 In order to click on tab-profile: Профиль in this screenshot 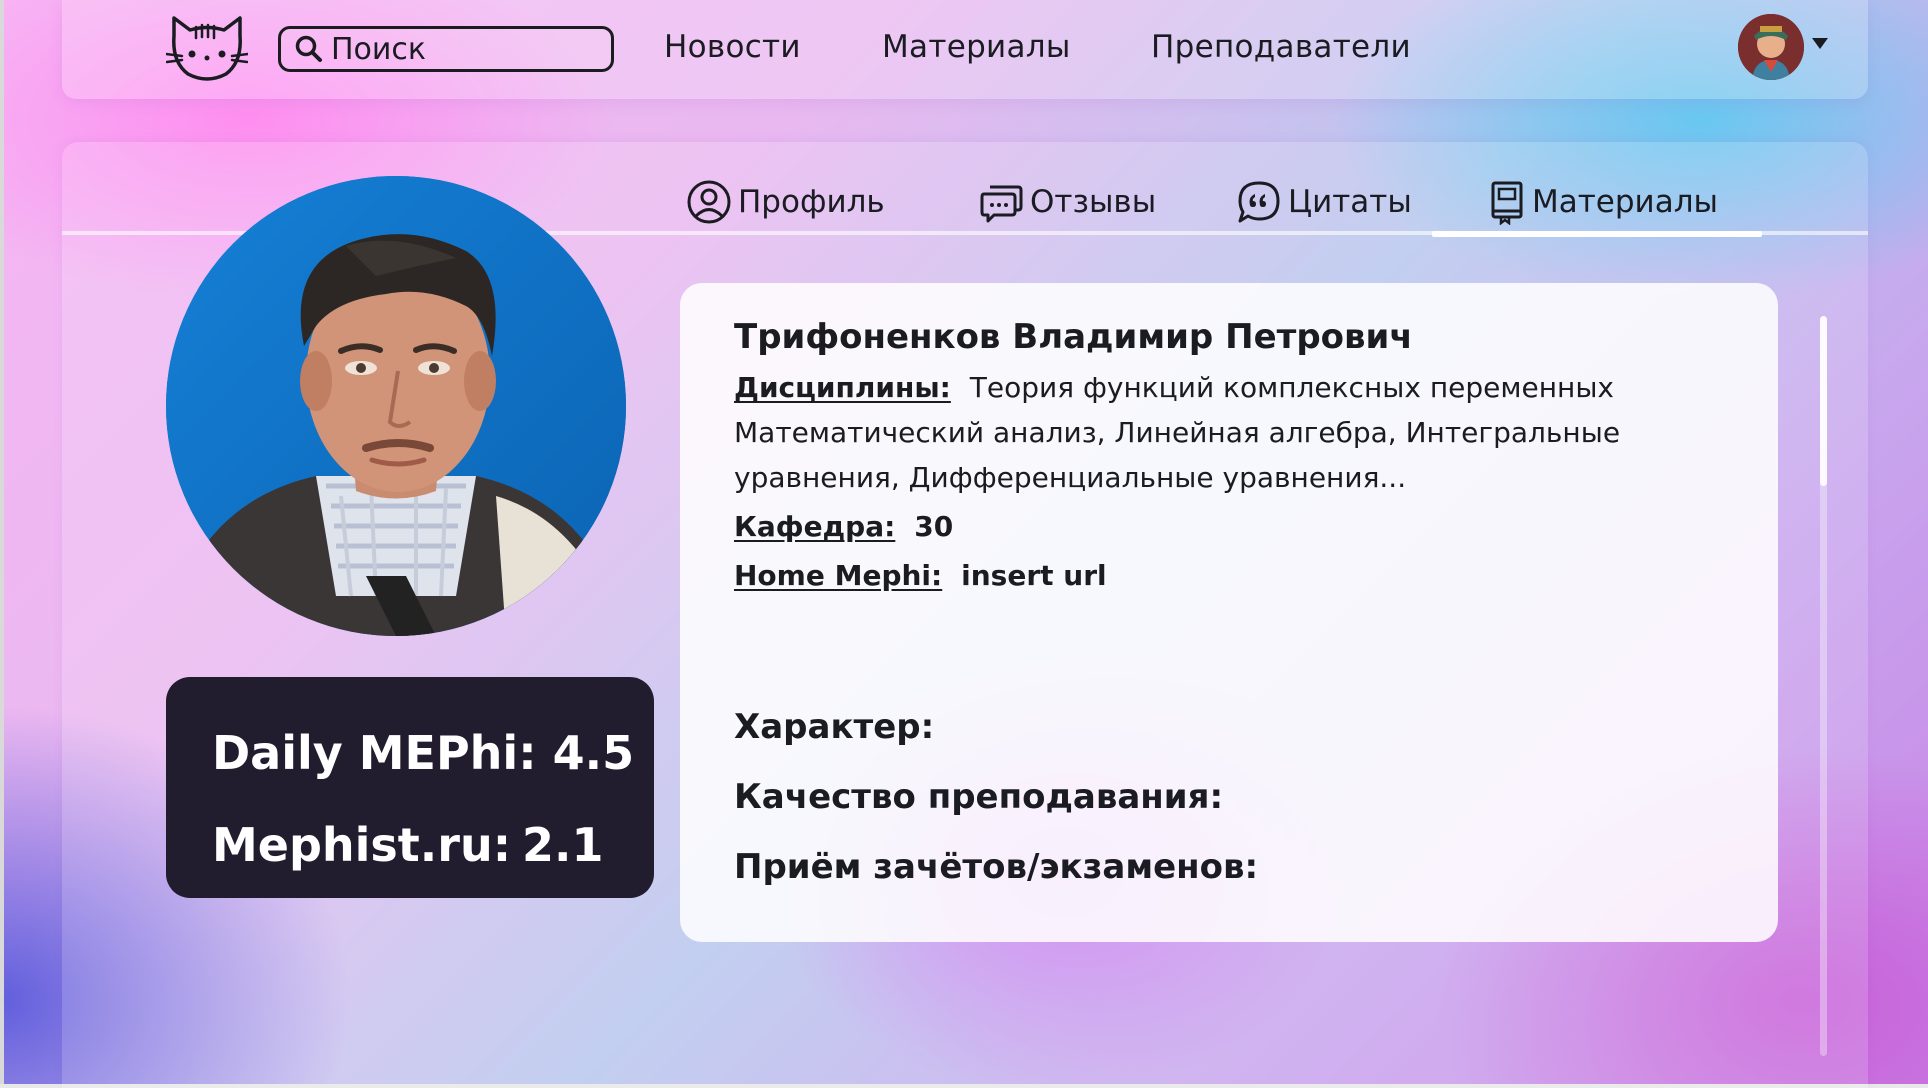, I will do `click(785, 202)`.